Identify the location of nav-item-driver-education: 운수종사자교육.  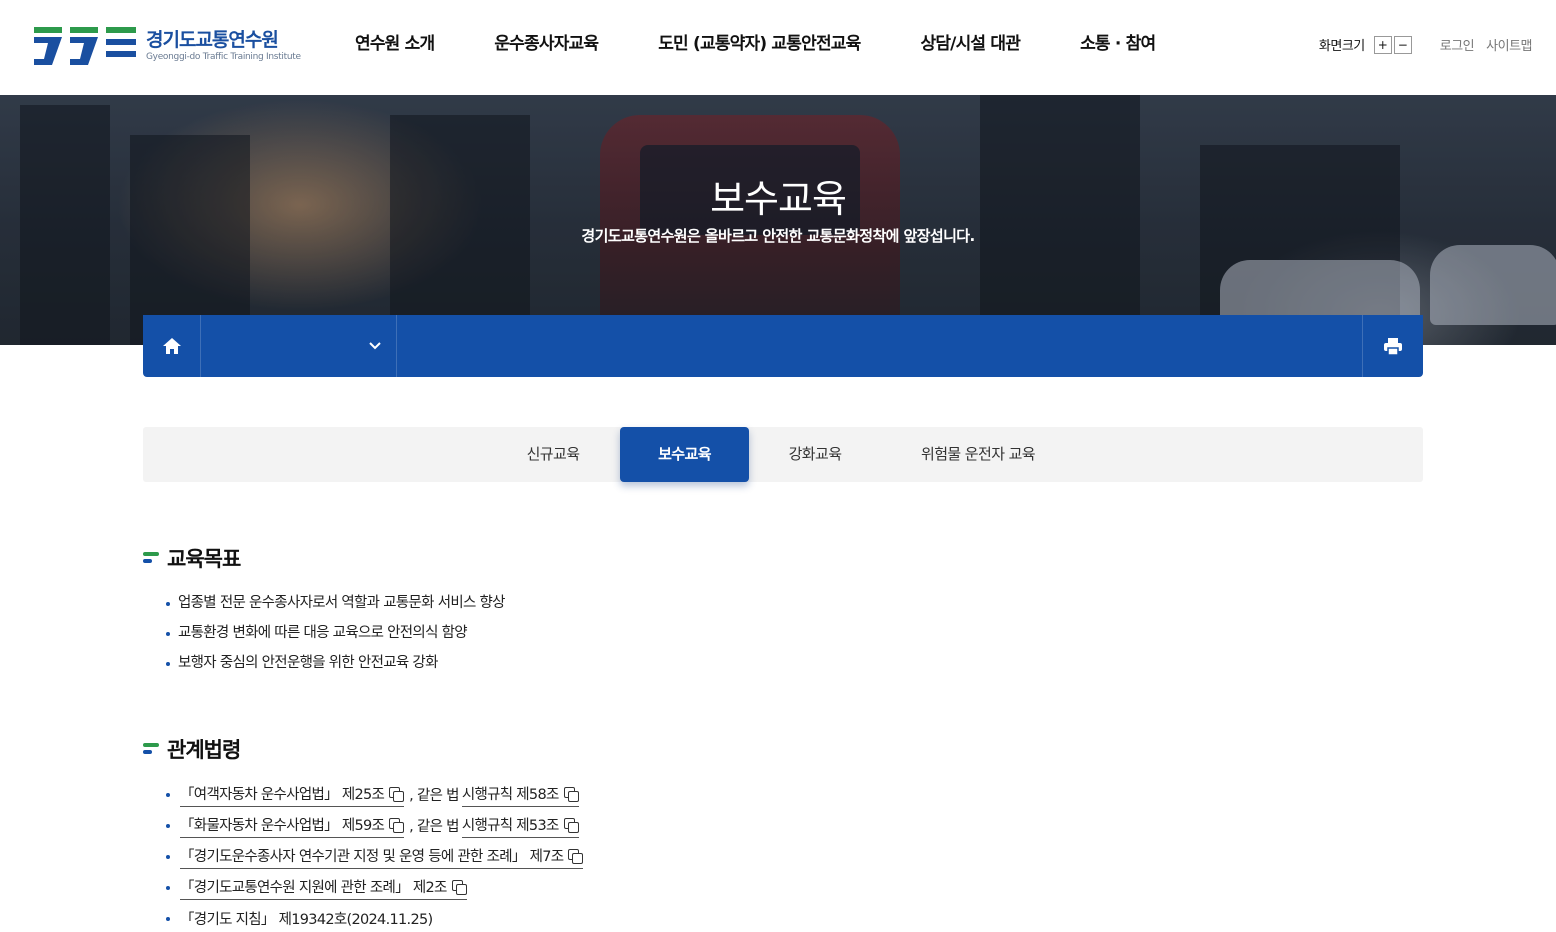
(546, 44).